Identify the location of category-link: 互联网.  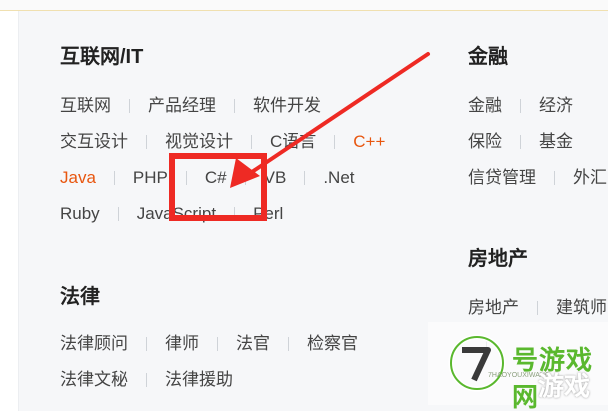
(85, 105).